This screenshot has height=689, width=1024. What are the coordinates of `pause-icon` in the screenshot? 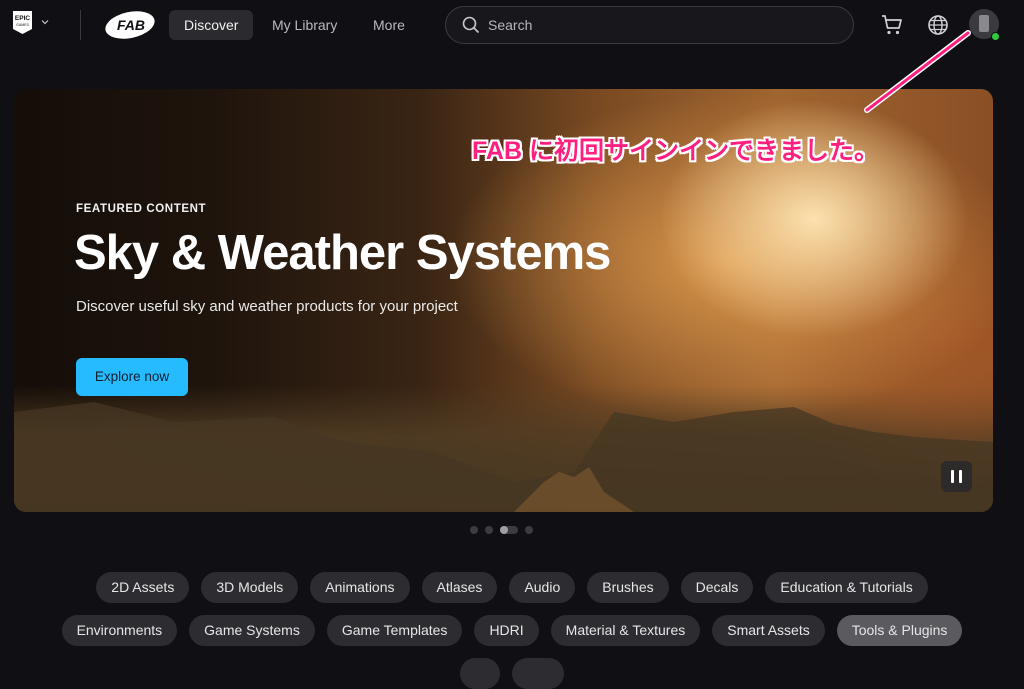 It's located at (952, 476).